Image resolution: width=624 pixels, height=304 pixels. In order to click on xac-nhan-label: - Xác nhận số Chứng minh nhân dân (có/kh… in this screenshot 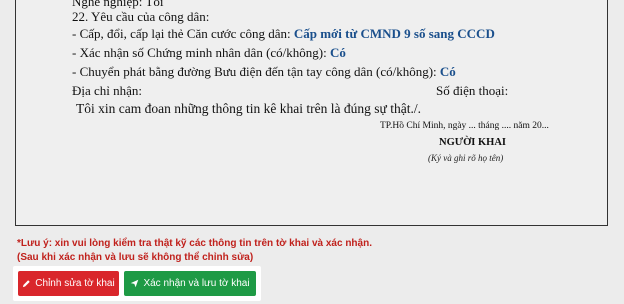, I will do `click(199, 52)`.